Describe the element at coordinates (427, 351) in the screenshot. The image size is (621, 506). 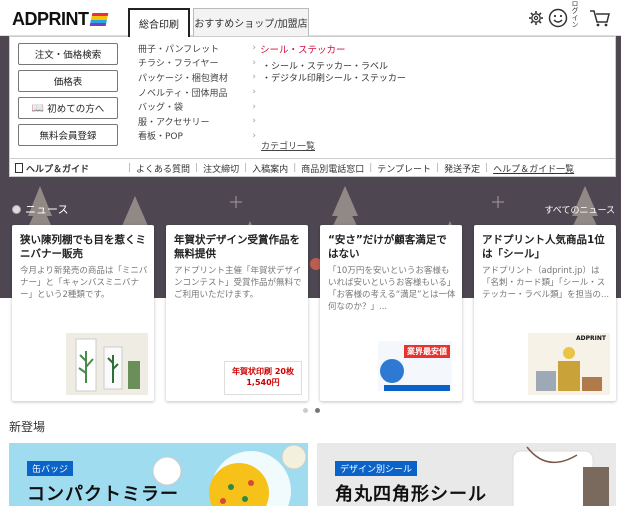
I see `banner-text: 業界最安値` at that location.